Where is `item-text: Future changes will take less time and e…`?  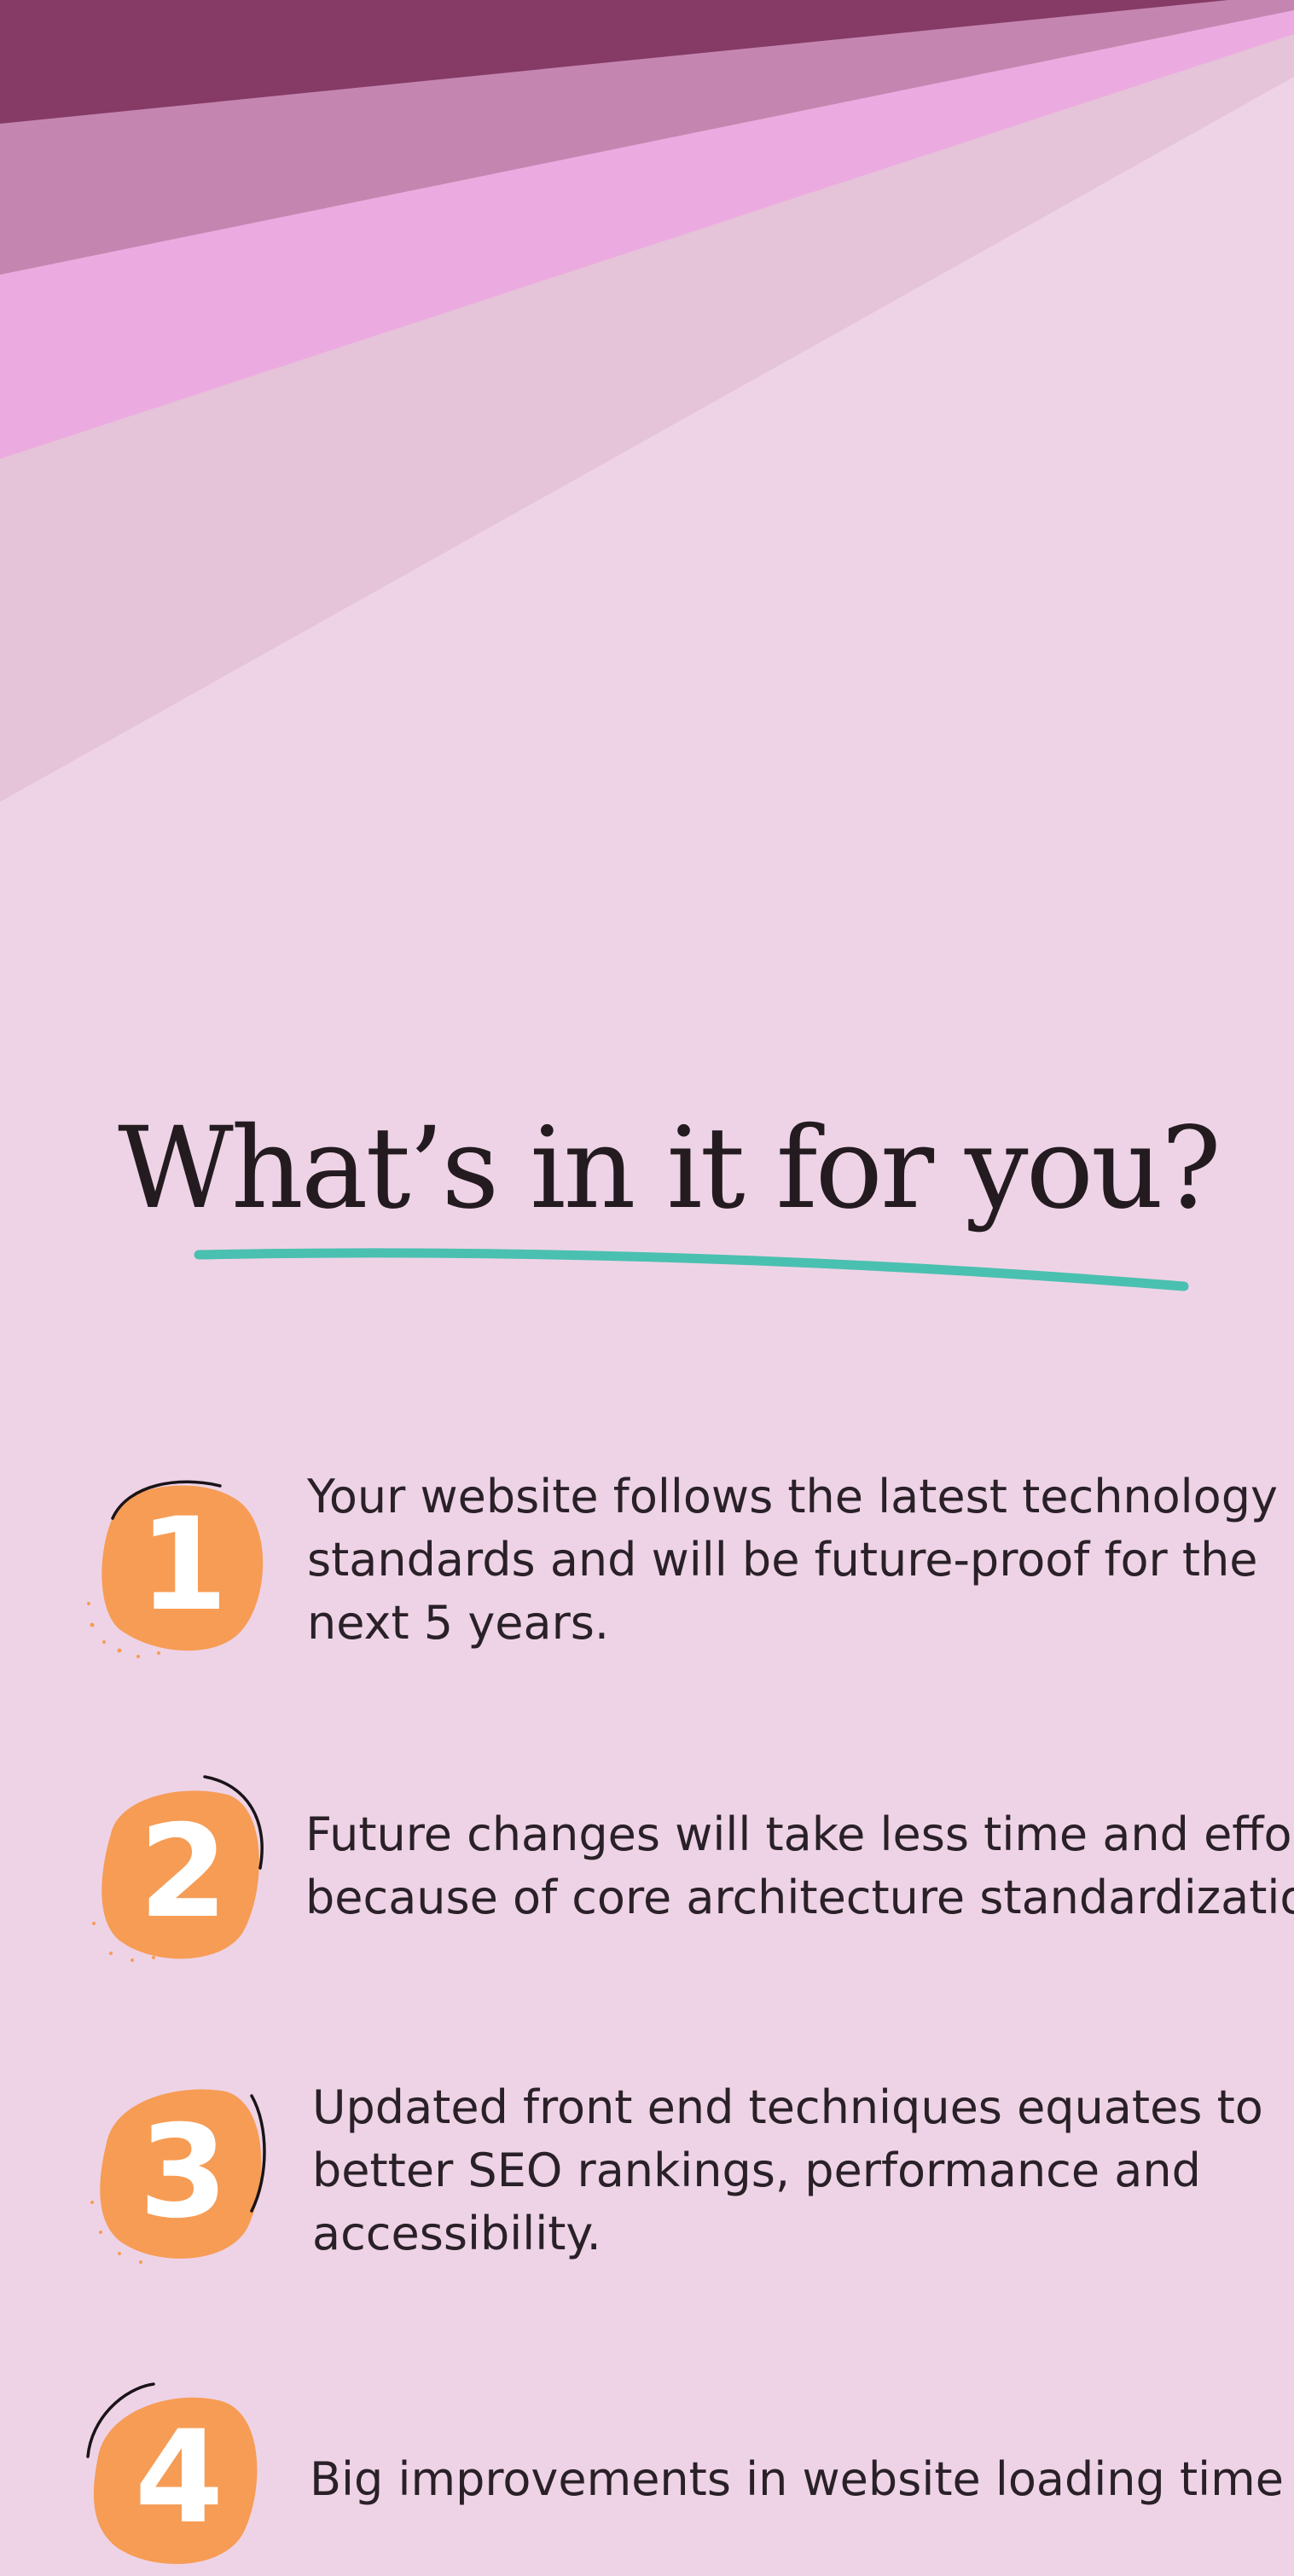 item-text: Future changes will take less time and e… is located at coordinates (800, 1865).